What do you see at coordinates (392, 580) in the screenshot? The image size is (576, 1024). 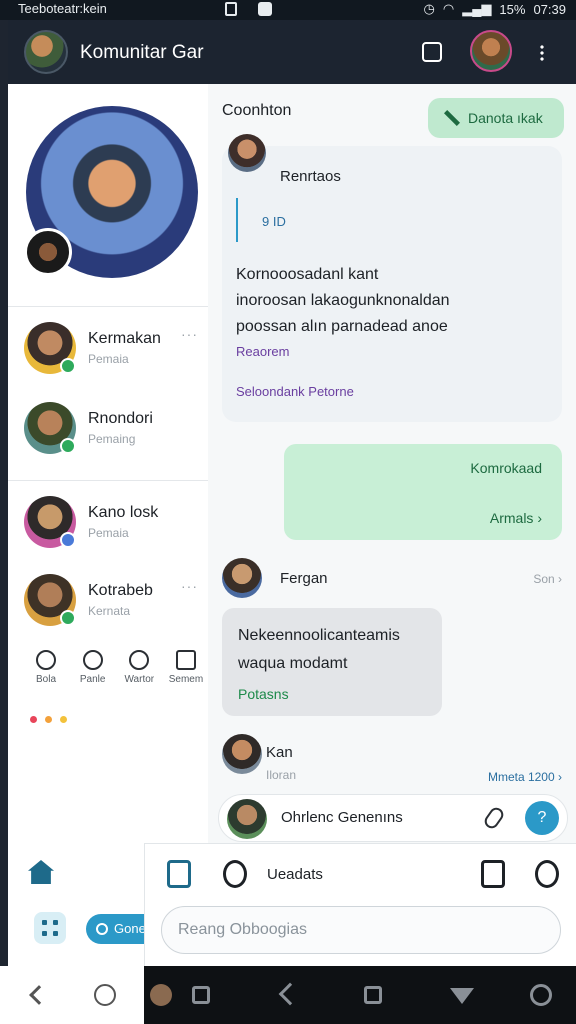 I see `message-sender: Fergan Son ›` at bounding box center [392, 580].